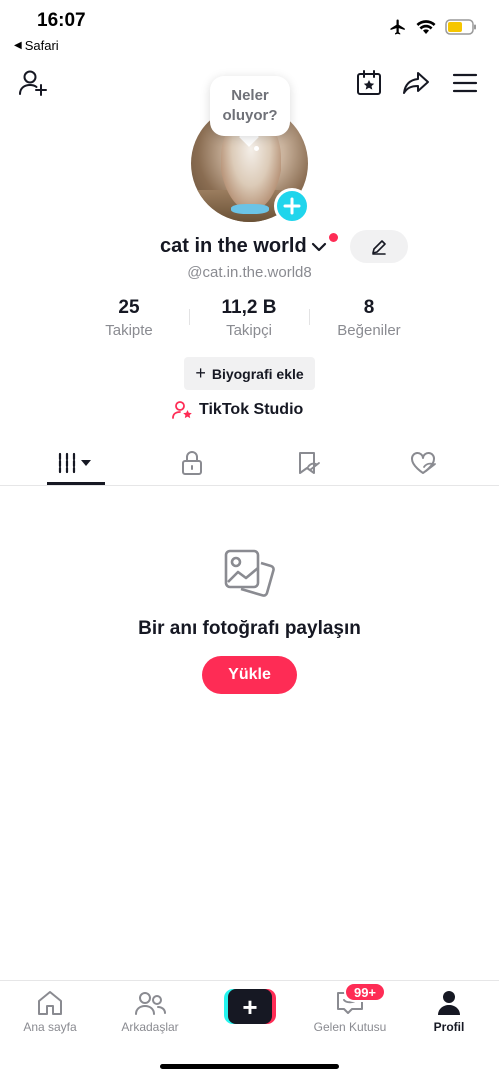  What do you see at coordinates (200, 373) in the screenshot?
I see `plus-icon: +` at bounding box center [200, 373].